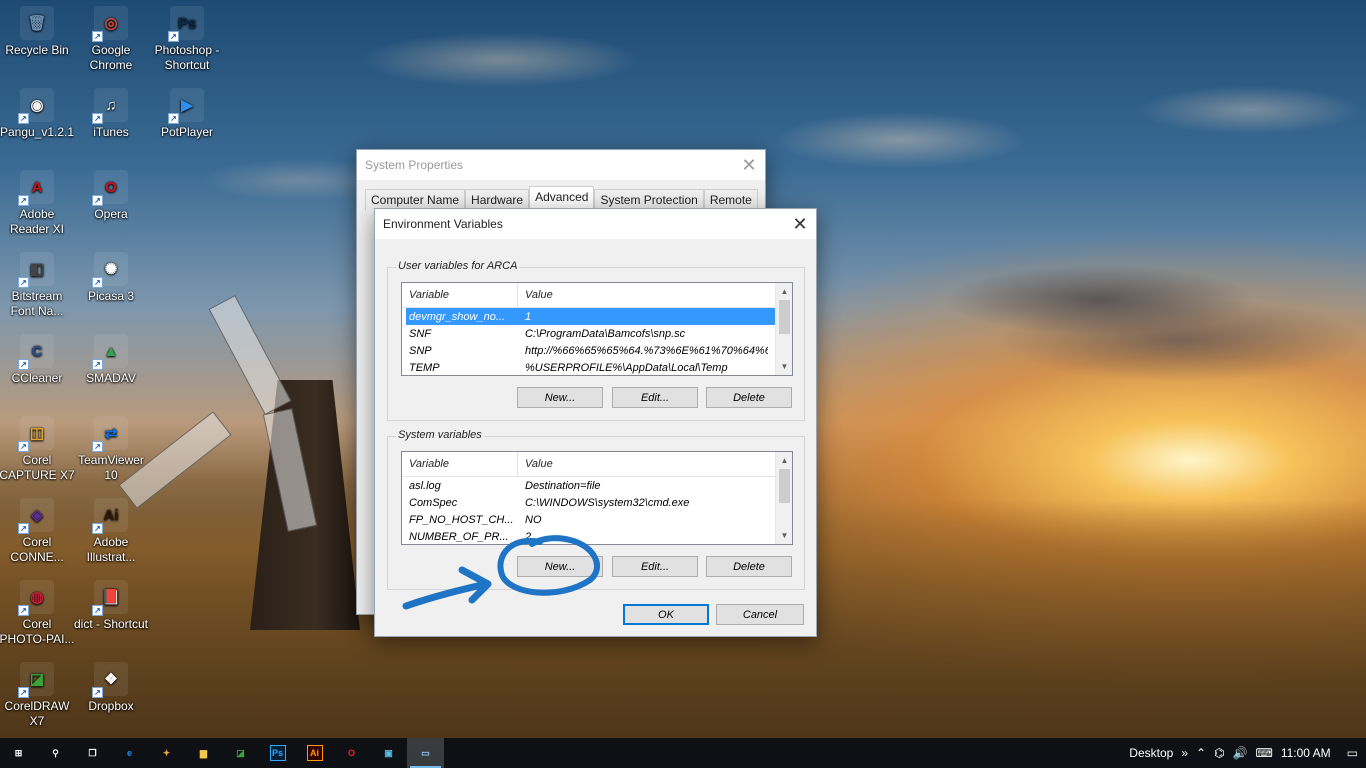  I want to click on taskbar-paint-button: ✦, so click(166, 753).